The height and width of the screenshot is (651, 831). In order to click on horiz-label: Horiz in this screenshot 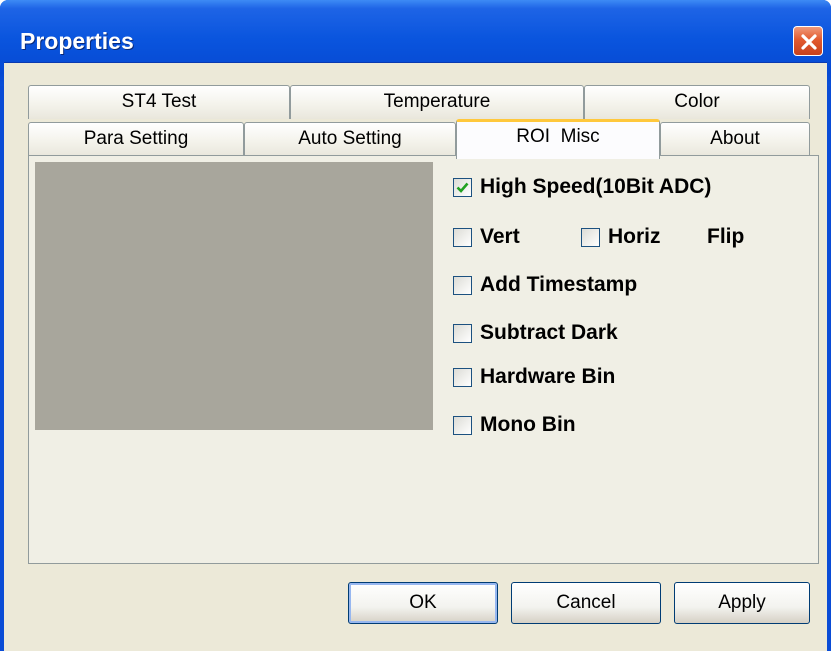, I will do `click(634, 236)`.